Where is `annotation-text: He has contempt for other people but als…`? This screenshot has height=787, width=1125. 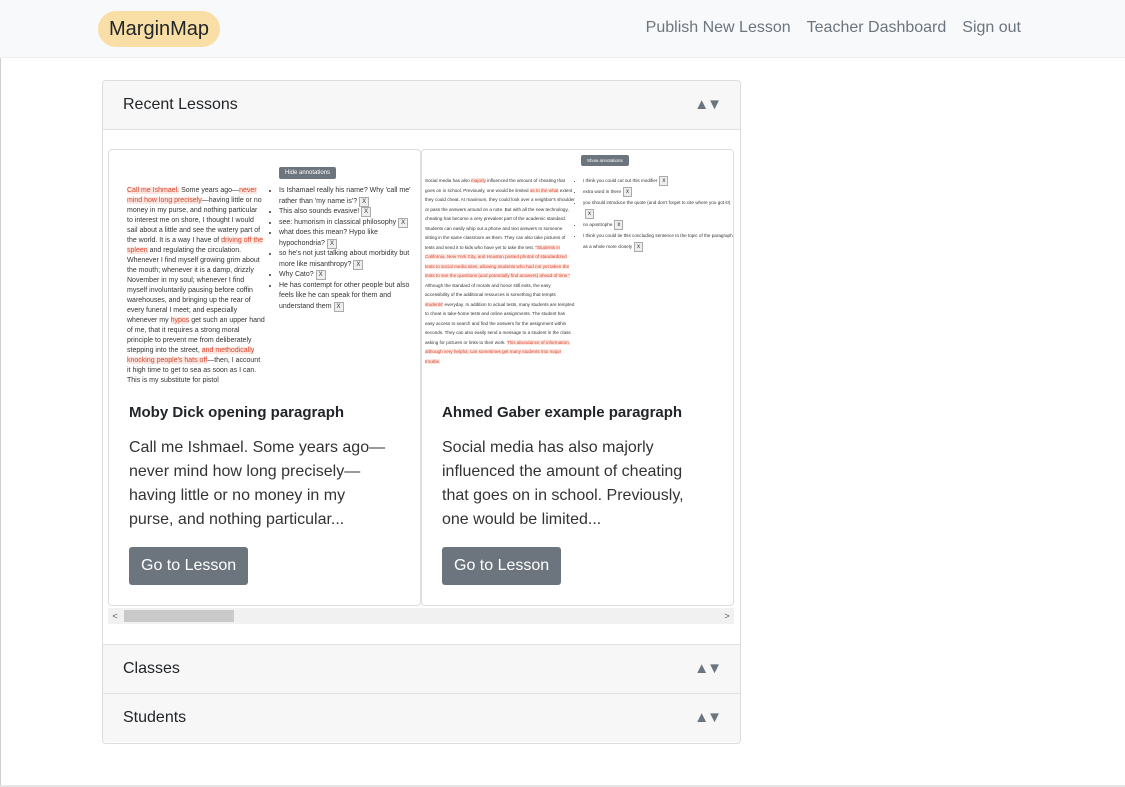 annotation-text: He has contempt for other people but als… is located at coordinates (344, 295).